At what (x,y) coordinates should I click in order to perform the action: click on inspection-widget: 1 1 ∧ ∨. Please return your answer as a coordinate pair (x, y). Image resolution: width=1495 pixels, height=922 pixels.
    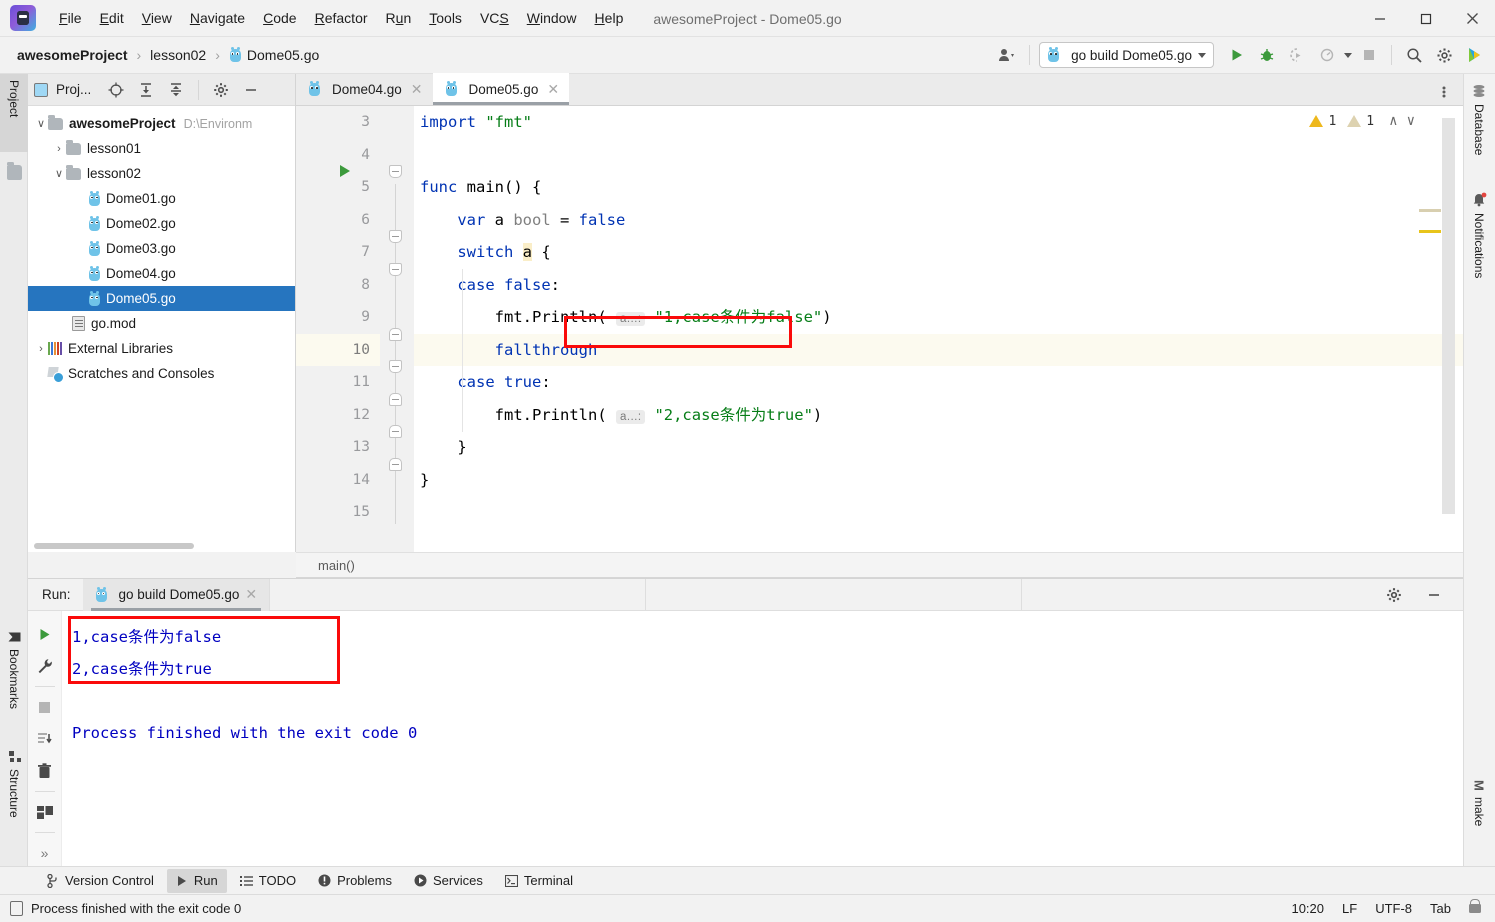
    Looking at the image, I should click on (1363, 121).